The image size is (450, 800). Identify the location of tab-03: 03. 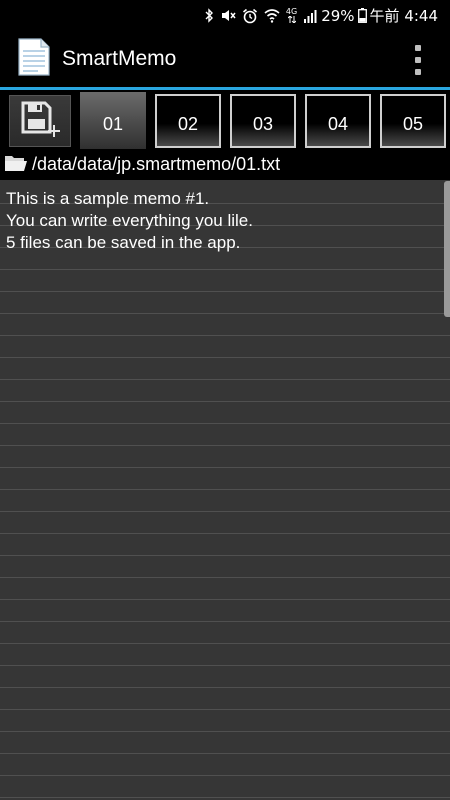
(263, 121).